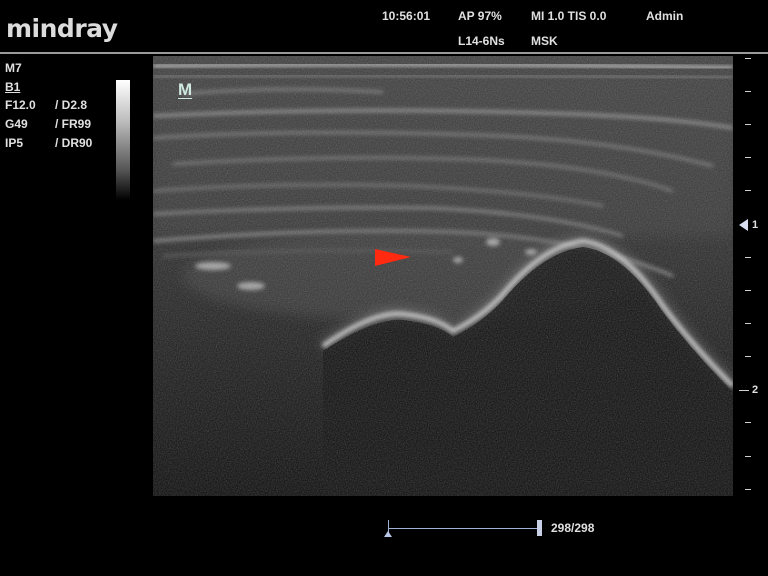 The image size is (768, 576). What do you see at coordinates (123, 140) in the screenshot?
I see `grayscale-bar` at bounding box center [123, 140].